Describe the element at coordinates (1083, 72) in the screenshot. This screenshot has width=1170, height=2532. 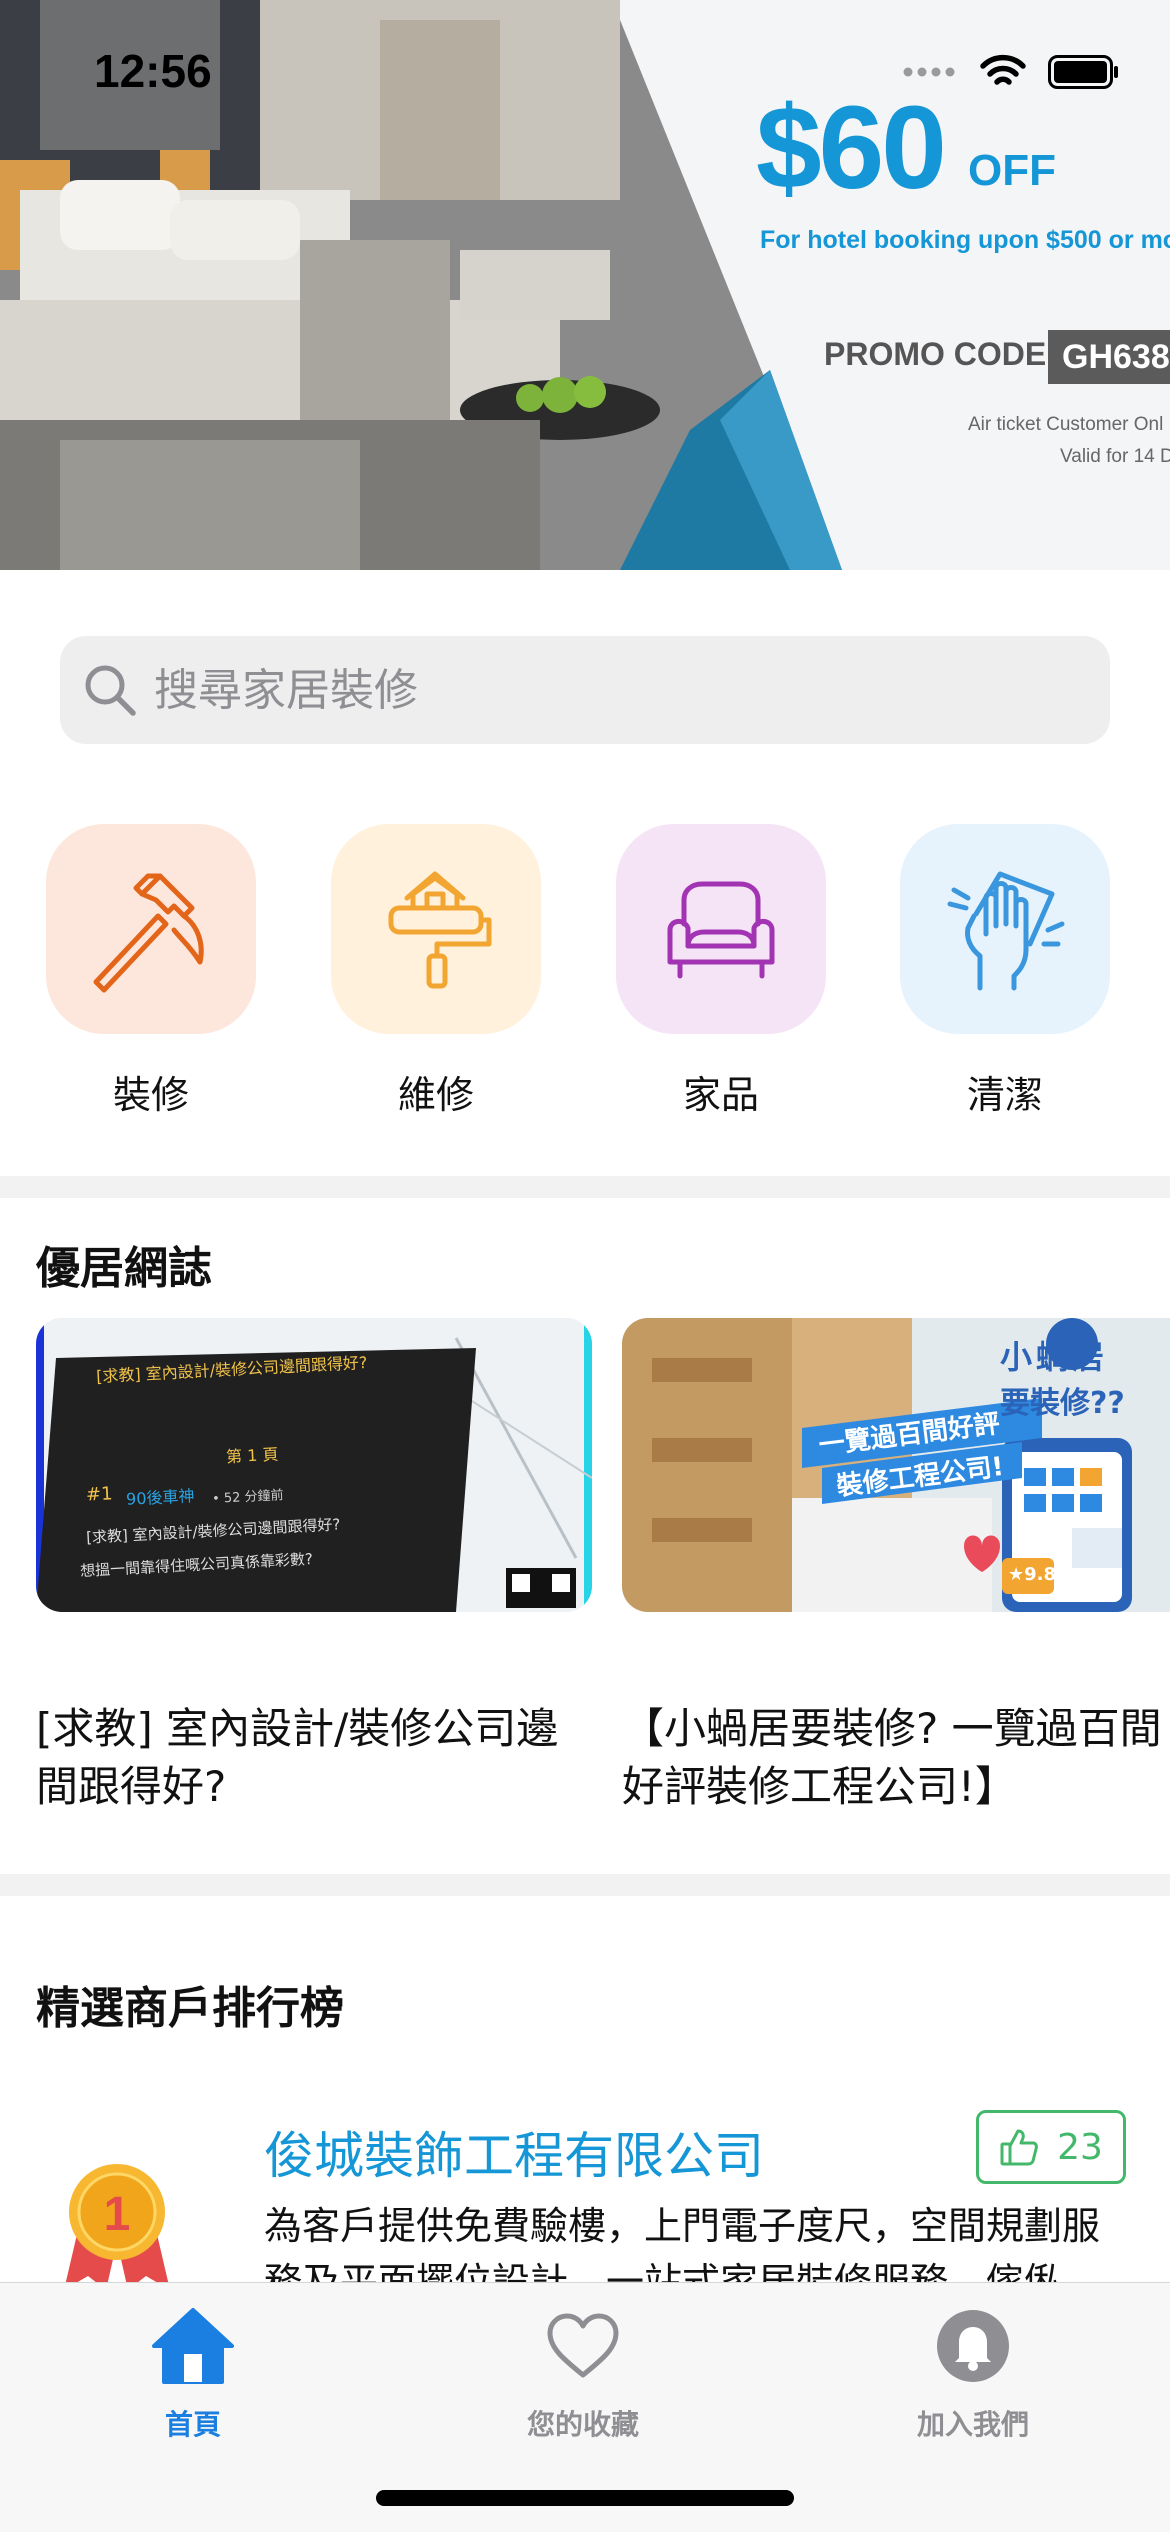
I see `battery-icon` at that location.